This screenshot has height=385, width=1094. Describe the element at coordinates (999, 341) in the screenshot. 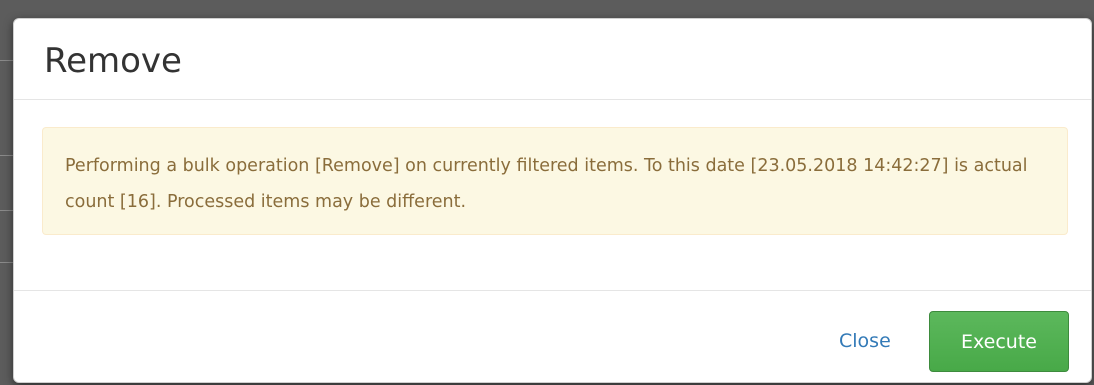

I see `execute-button: Execute` at that location.